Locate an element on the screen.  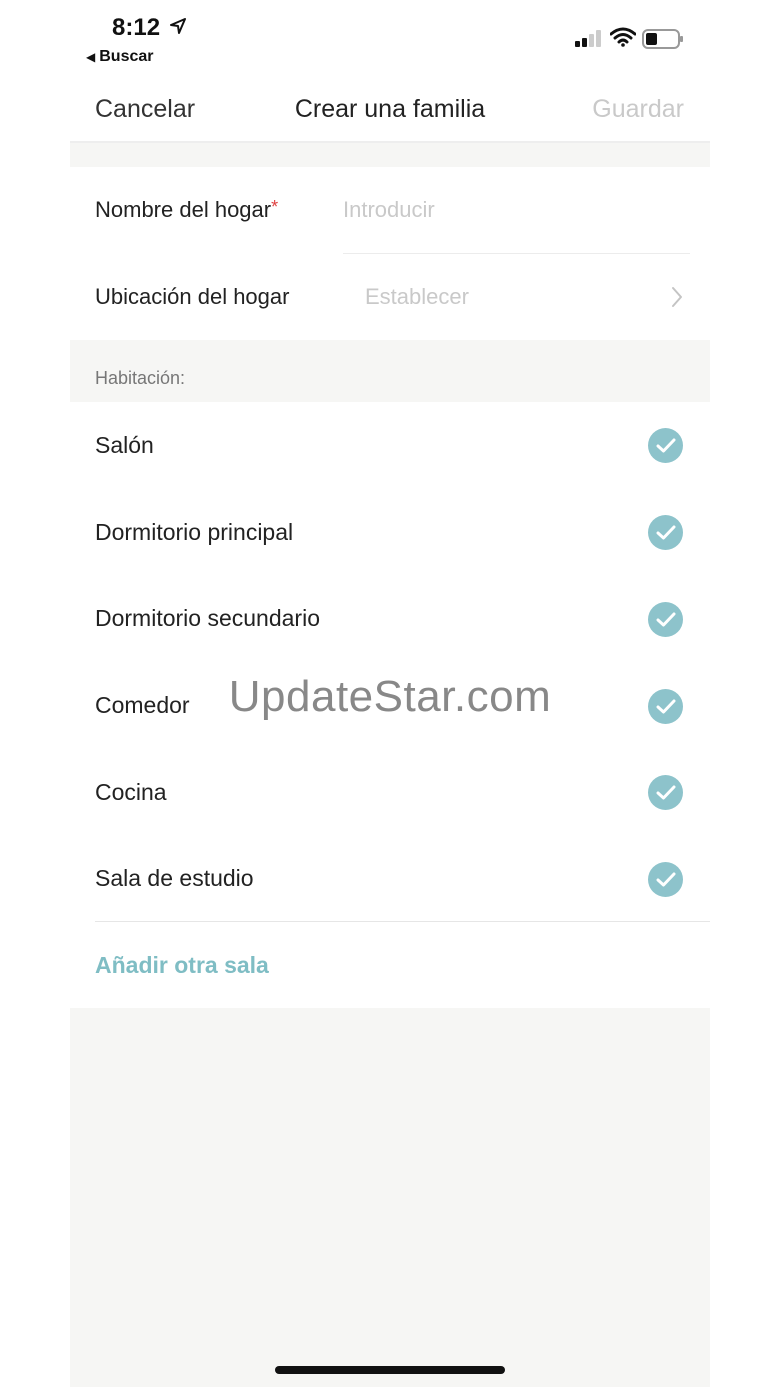
home-location-label: Ubicación del hogar is located at coordinates (192, 296).